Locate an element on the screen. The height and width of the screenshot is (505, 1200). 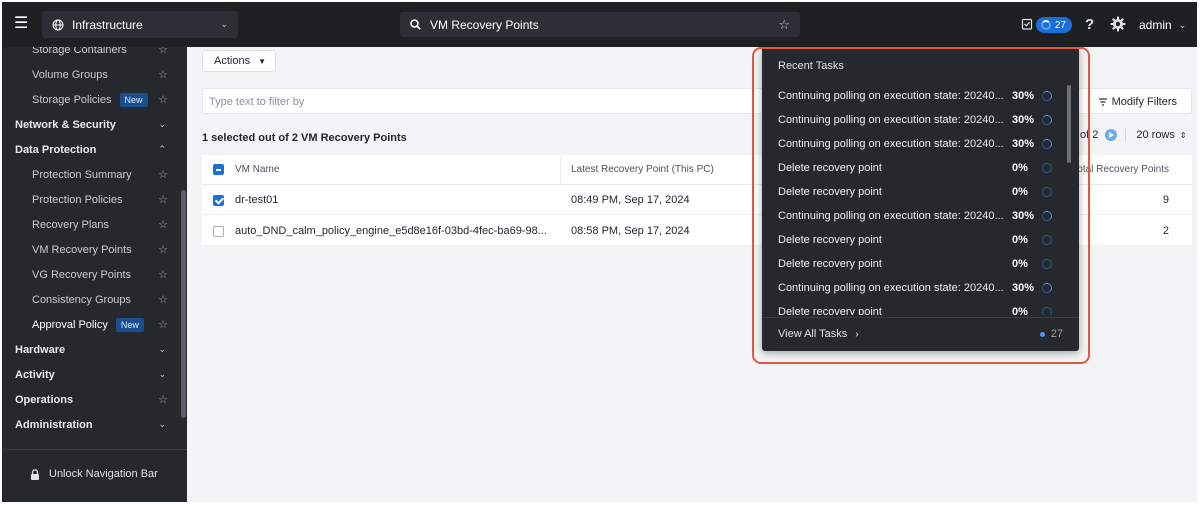
sidebar-section-label: Operations is located at coordinates (44, 399).